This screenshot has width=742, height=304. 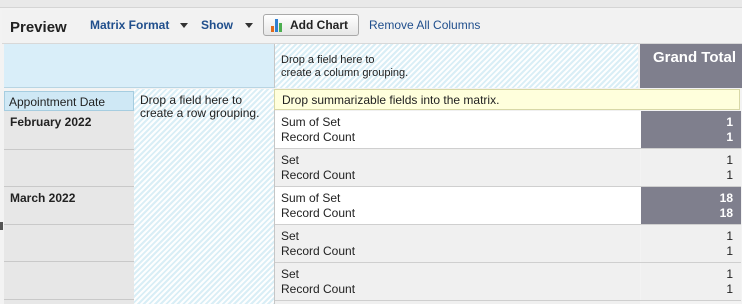 I want to click on add-chart-button: Add Chart, so click(x=311, y=25).